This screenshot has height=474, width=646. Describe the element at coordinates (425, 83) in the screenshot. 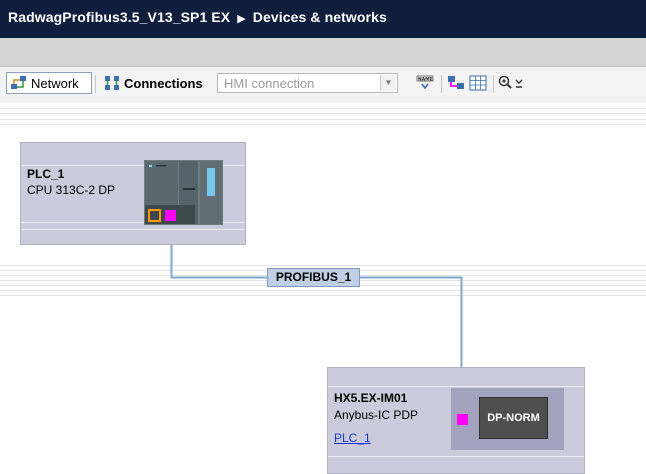

I see `names-icon: NAME` at that location.